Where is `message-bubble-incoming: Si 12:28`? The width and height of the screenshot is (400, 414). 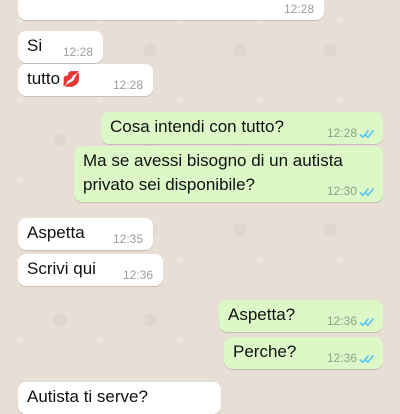 message-bubble-incoming: Si 12:28 is located at coordinates (60, 47).